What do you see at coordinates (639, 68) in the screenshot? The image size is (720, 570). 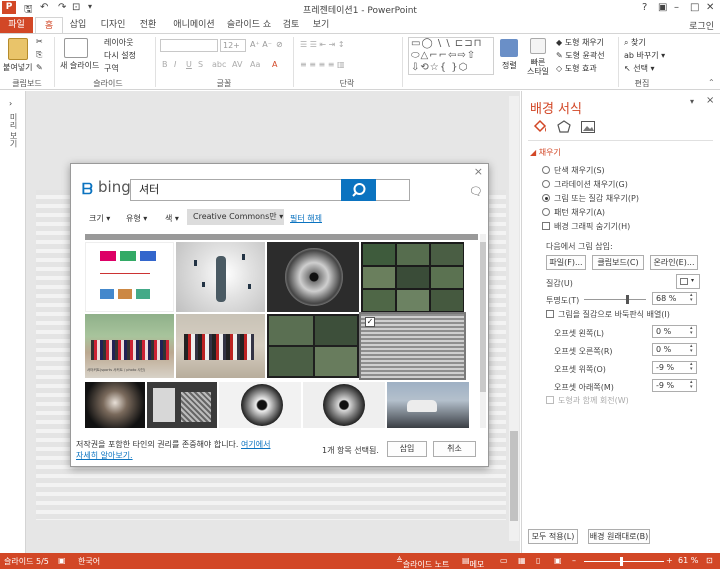 I see `select-button: ↖ 선택 ▾` at bounding box center [639, 68].